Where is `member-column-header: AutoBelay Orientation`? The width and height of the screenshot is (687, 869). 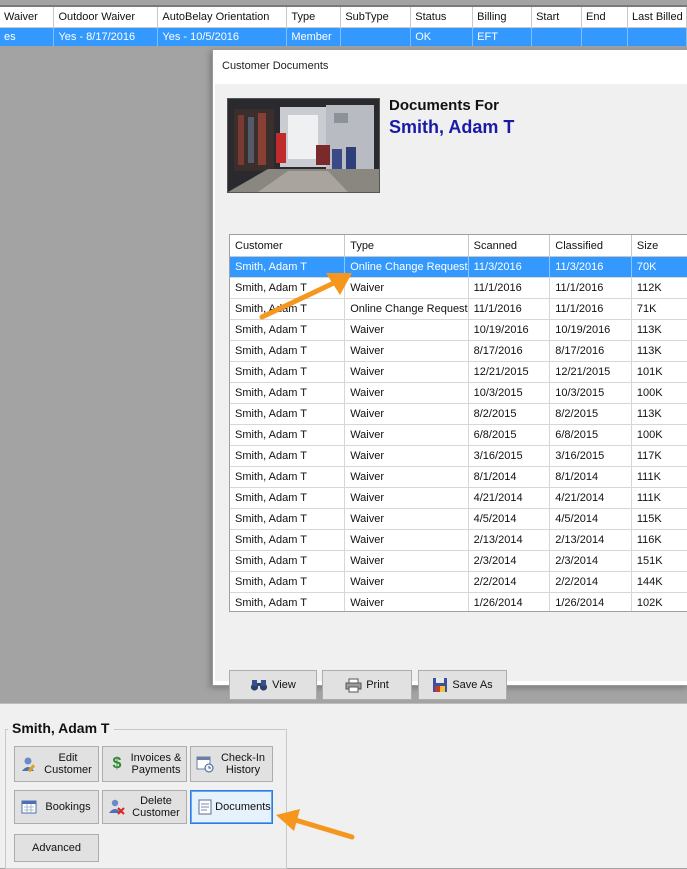
member-column-header: AutoBelay Orientation is located at coordinates (222, 17).